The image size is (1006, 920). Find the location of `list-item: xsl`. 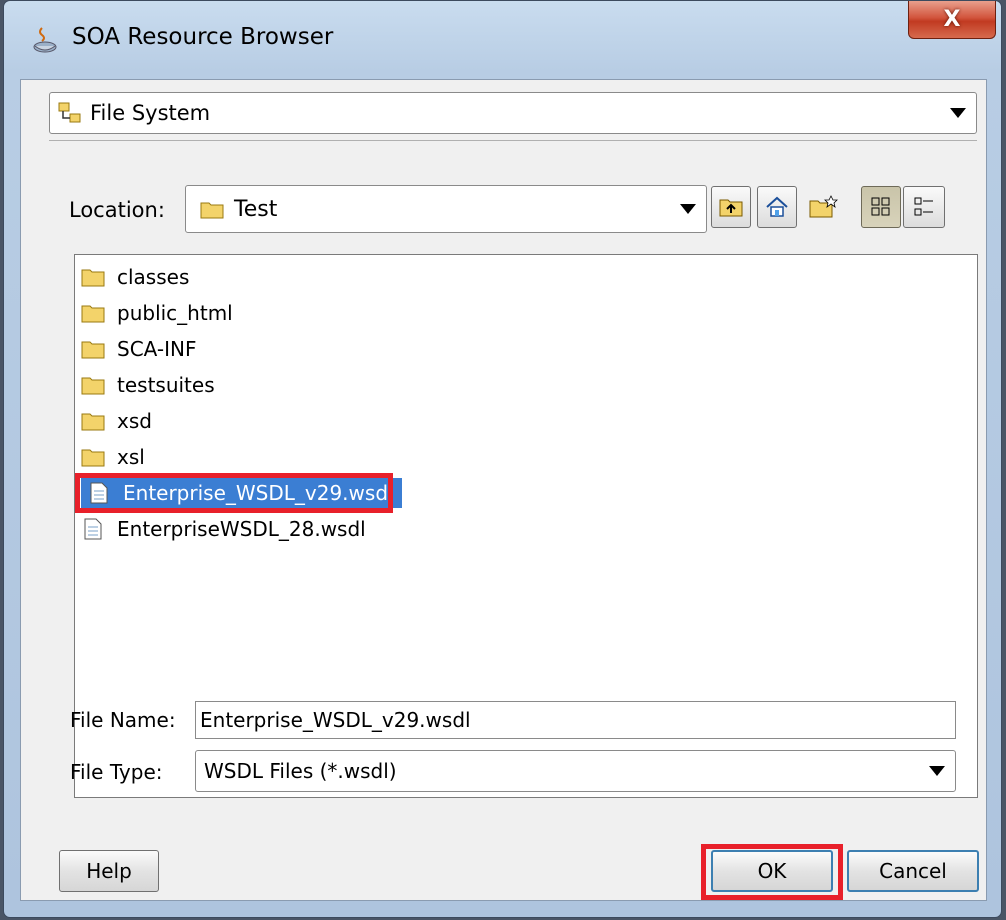

list-item: xsl is located at coordinates (114, 457).